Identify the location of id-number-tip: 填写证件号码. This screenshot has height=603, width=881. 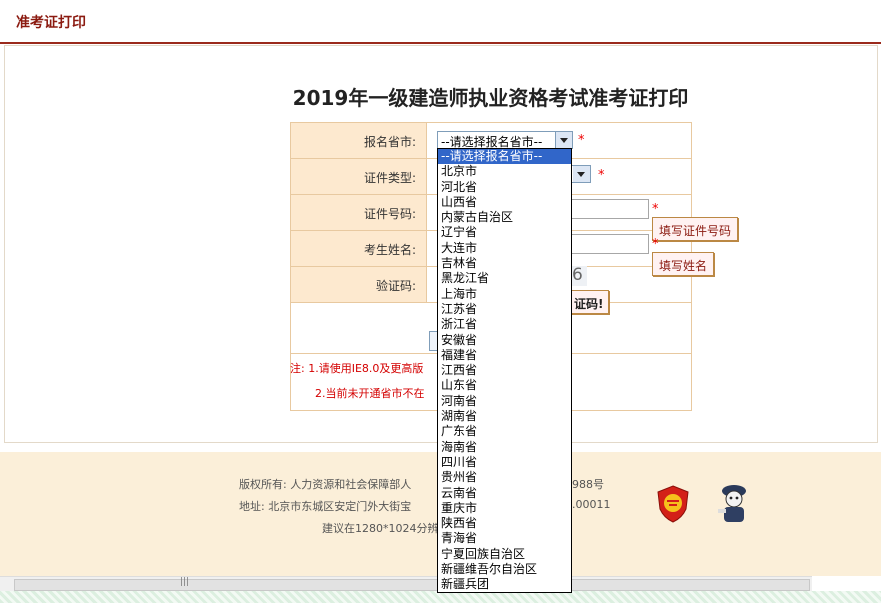
(695, 229).